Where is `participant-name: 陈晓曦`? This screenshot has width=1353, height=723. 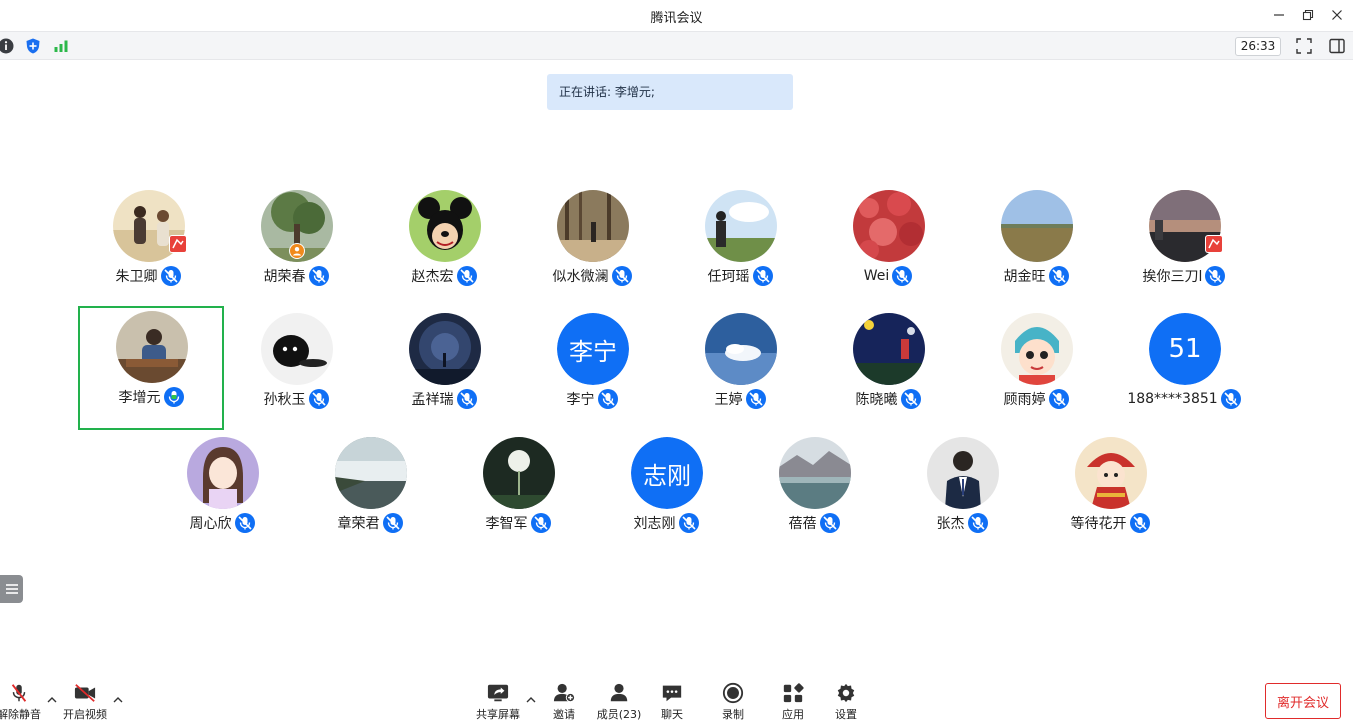
participant-name: 陈晓曦 is located at coordinates (876, 400).